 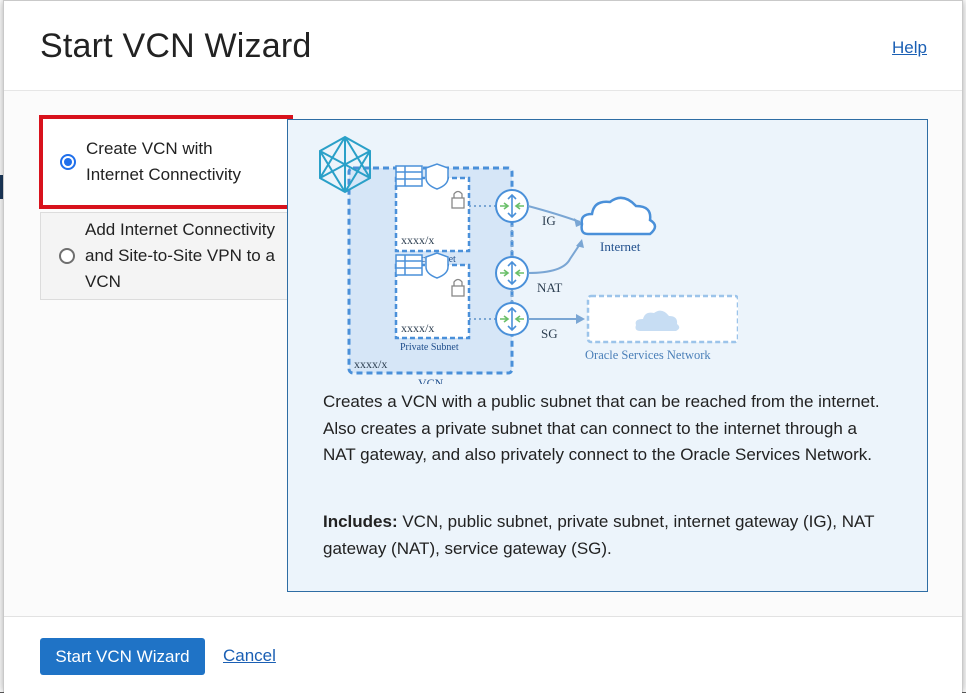 I want to click on help-link: Help, so click(x=909, y=48).